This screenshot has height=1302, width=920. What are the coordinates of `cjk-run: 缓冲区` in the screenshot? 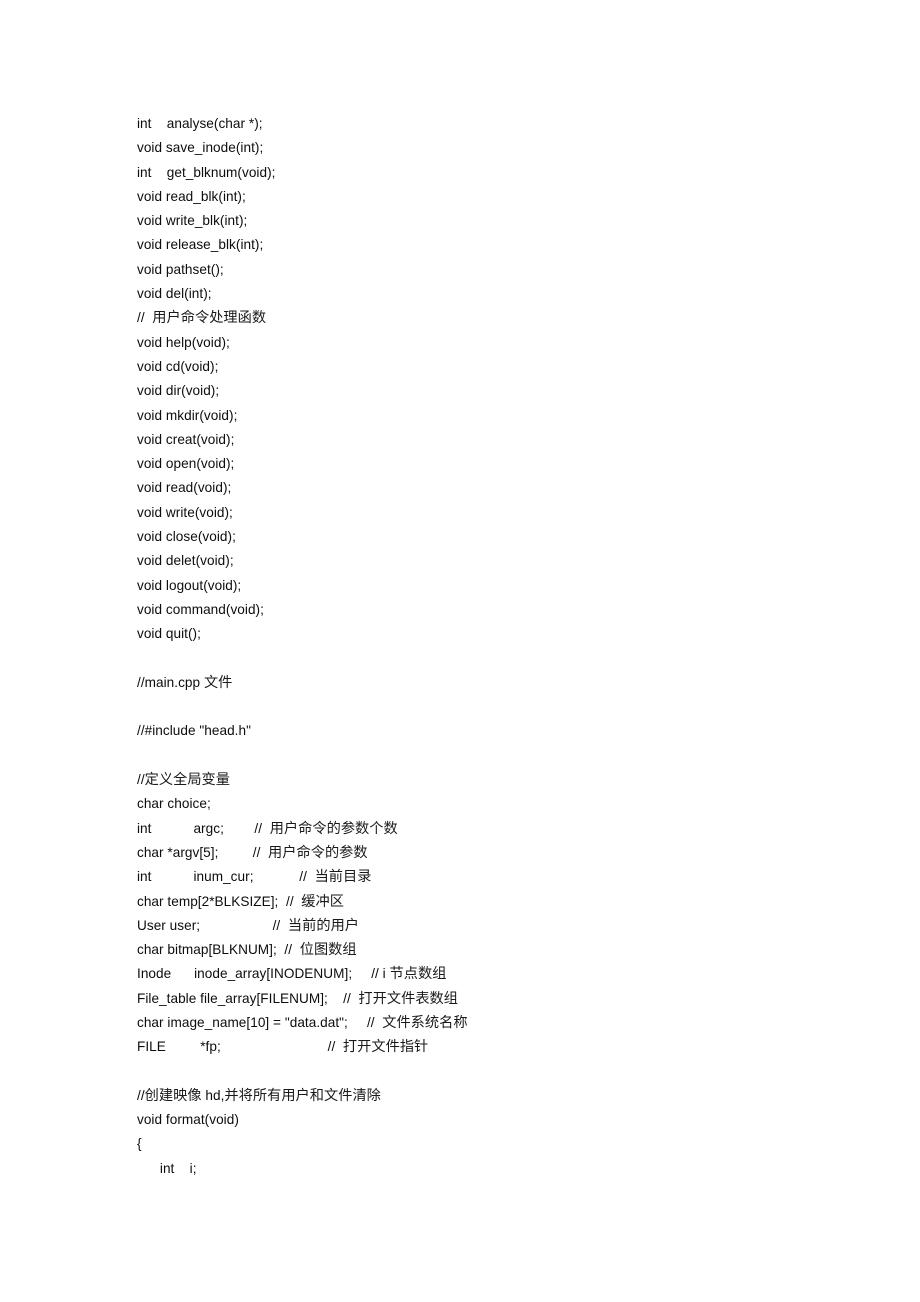 It's located at (322, 901).